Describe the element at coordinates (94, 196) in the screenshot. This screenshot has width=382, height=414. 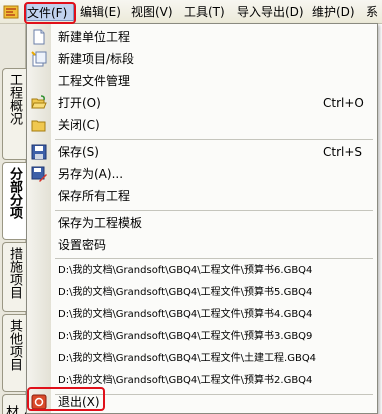
I see `menu-item-label: 保存所有工程` at that location.